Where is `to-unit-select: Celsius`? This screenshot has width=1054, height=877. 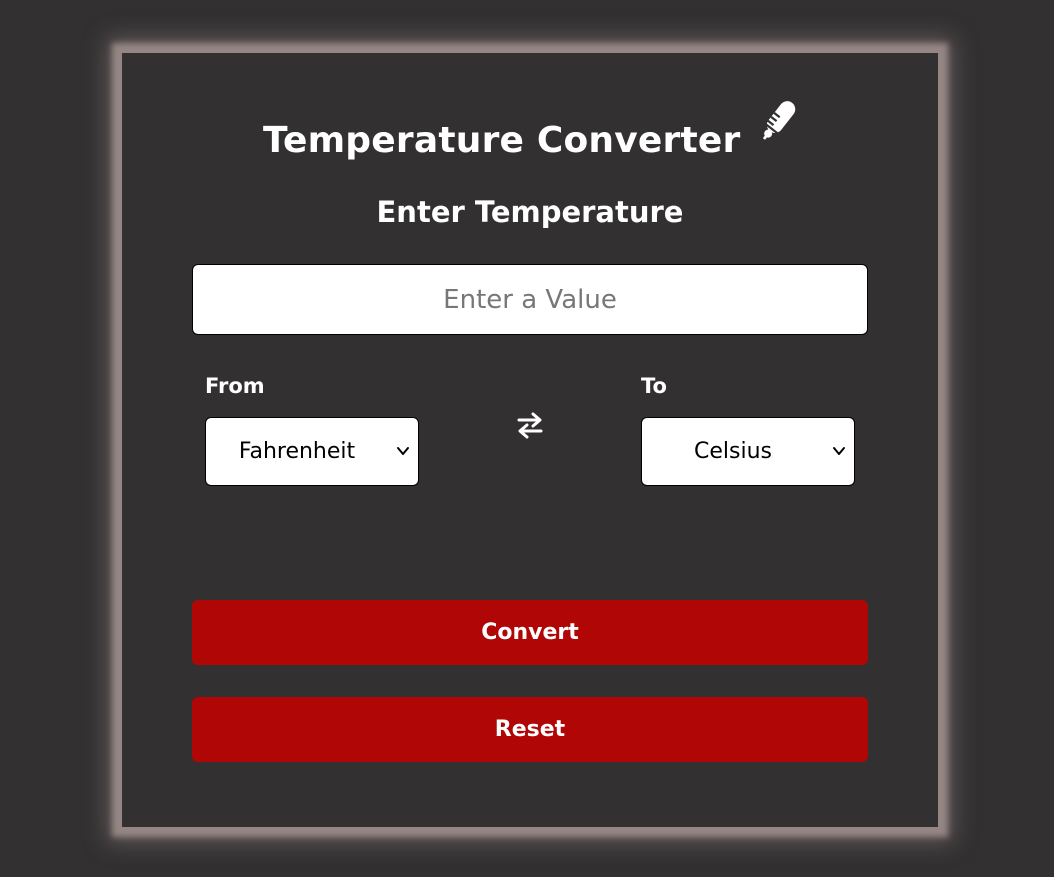
to-unit-select: Celsius is located at coordinates (748, 451).